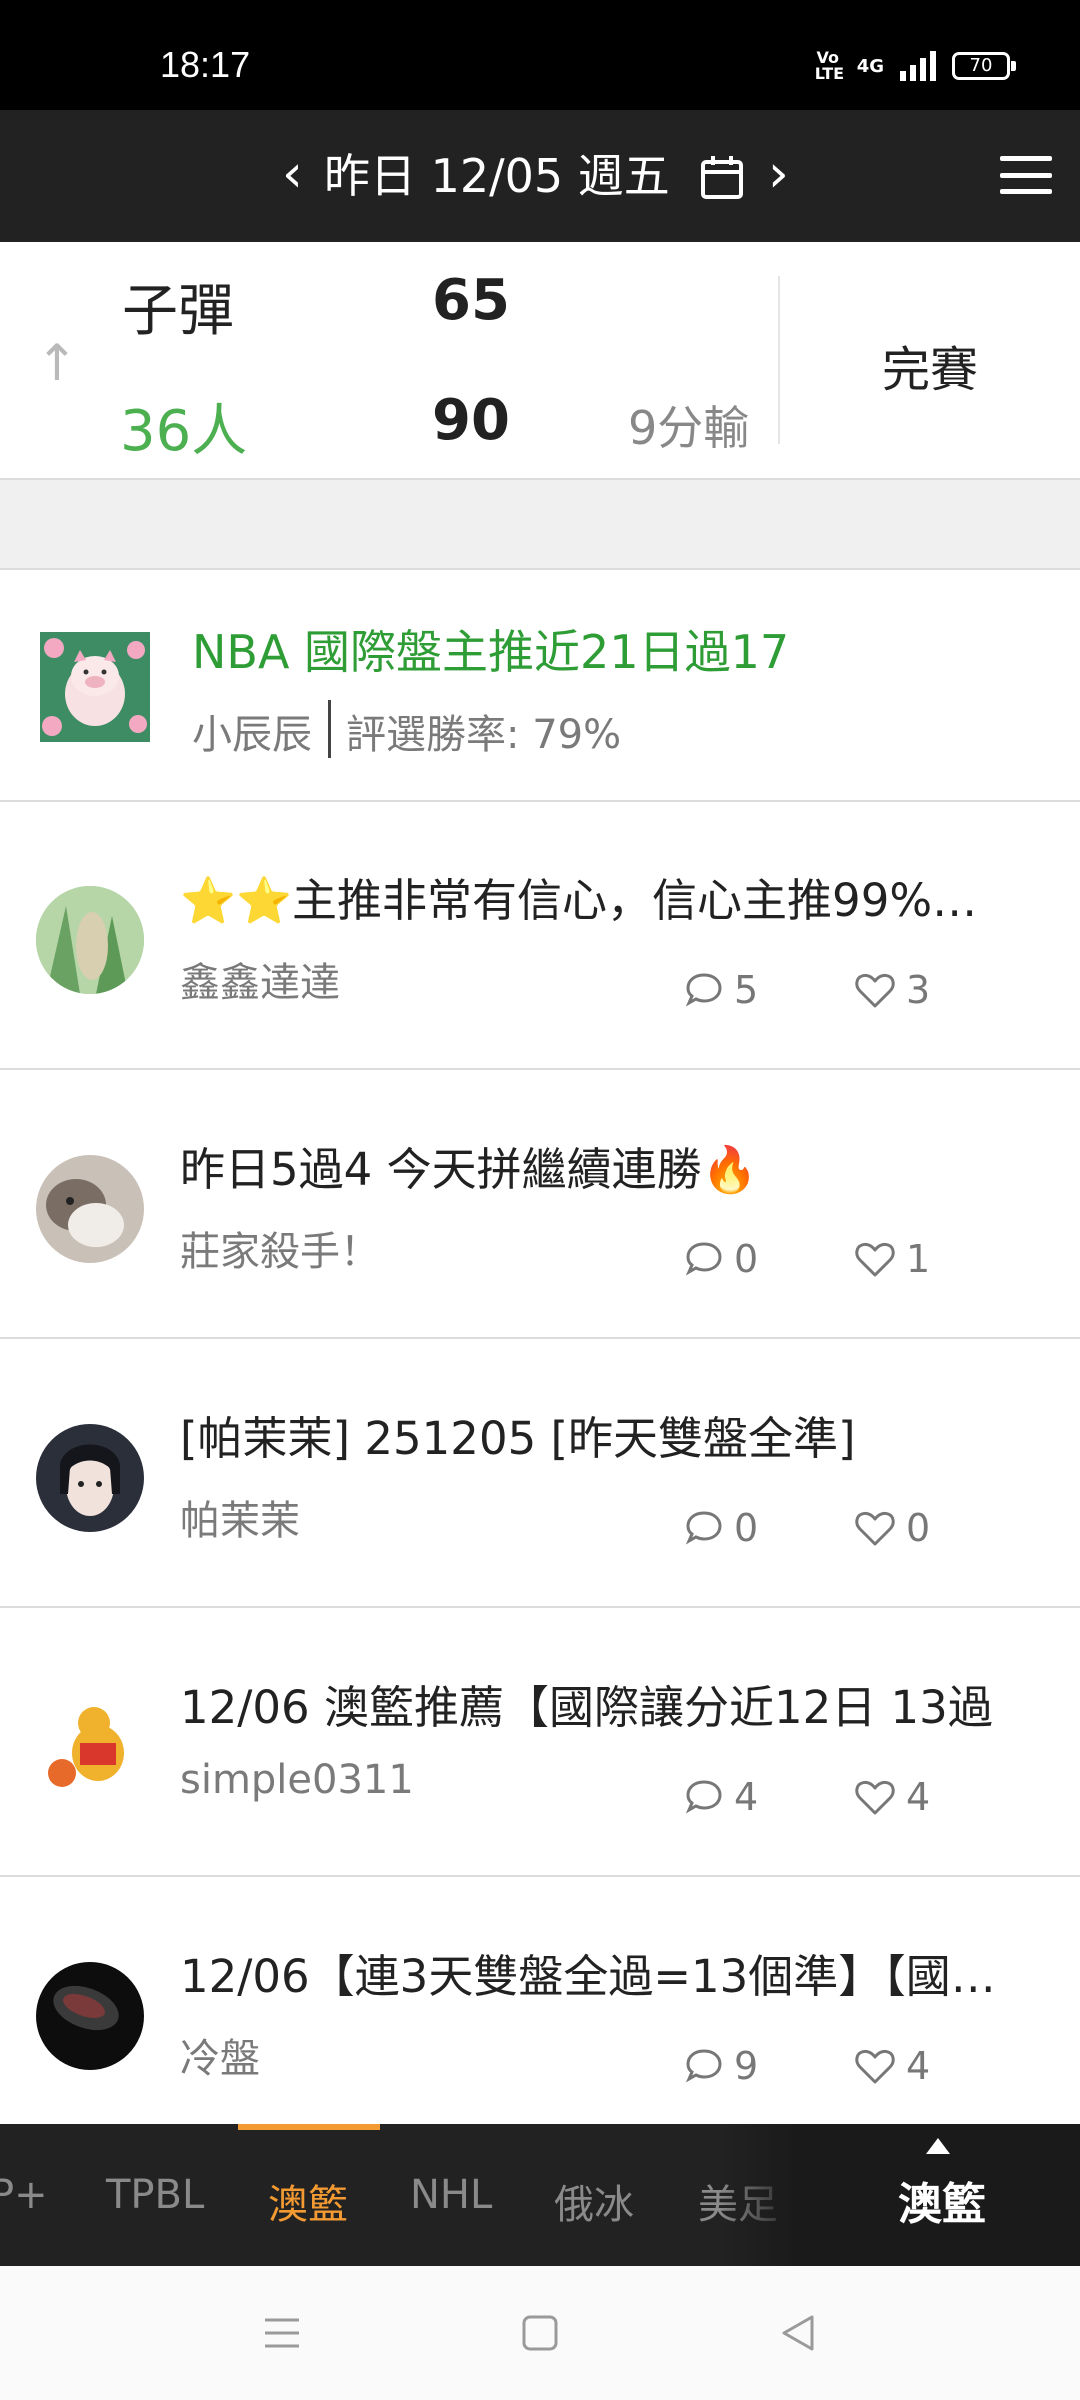 The height and width of the screenshot is (2400, 1080). I want to click on team-score-bottom: 90, so click(471, 420).